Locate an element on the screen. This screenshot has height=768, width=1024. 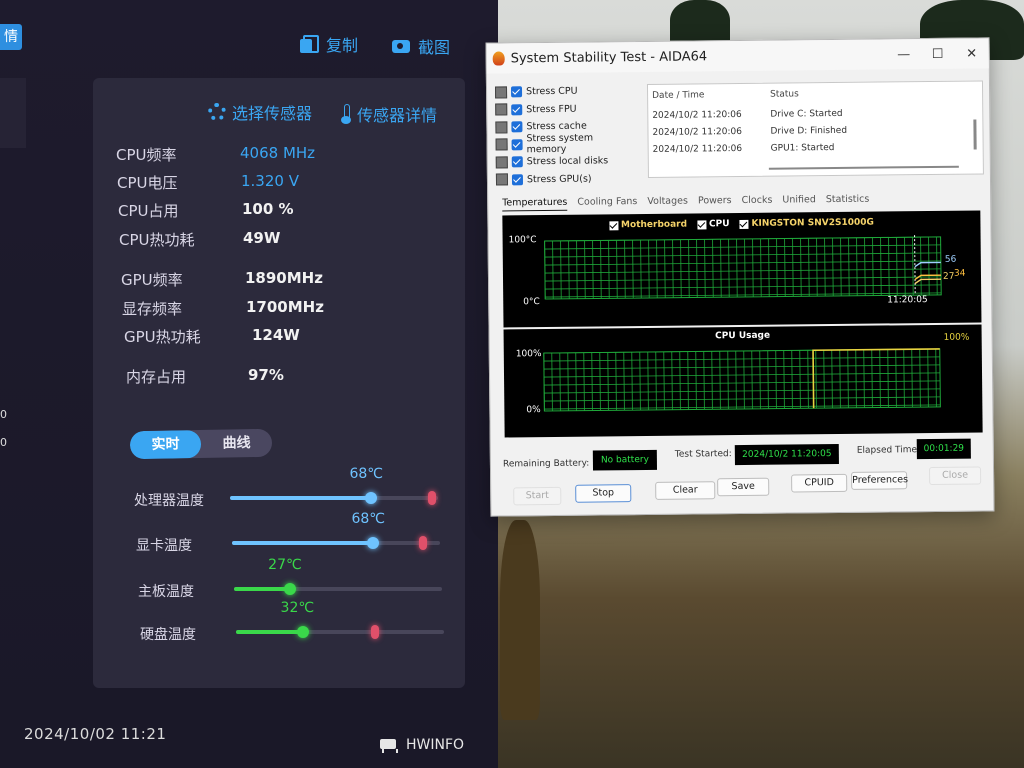
titlebar: System Stability Test - AIDA64 — ☐ ✕ is located at coordinates (737, 56).